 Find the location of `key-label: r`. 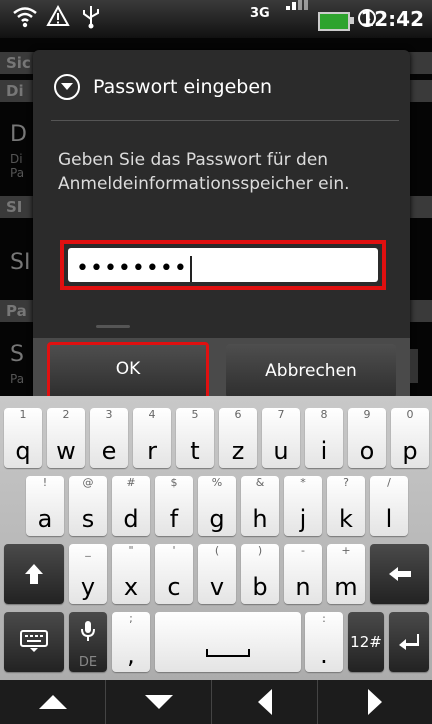

key-label: r is located at coordinates (152, 451).